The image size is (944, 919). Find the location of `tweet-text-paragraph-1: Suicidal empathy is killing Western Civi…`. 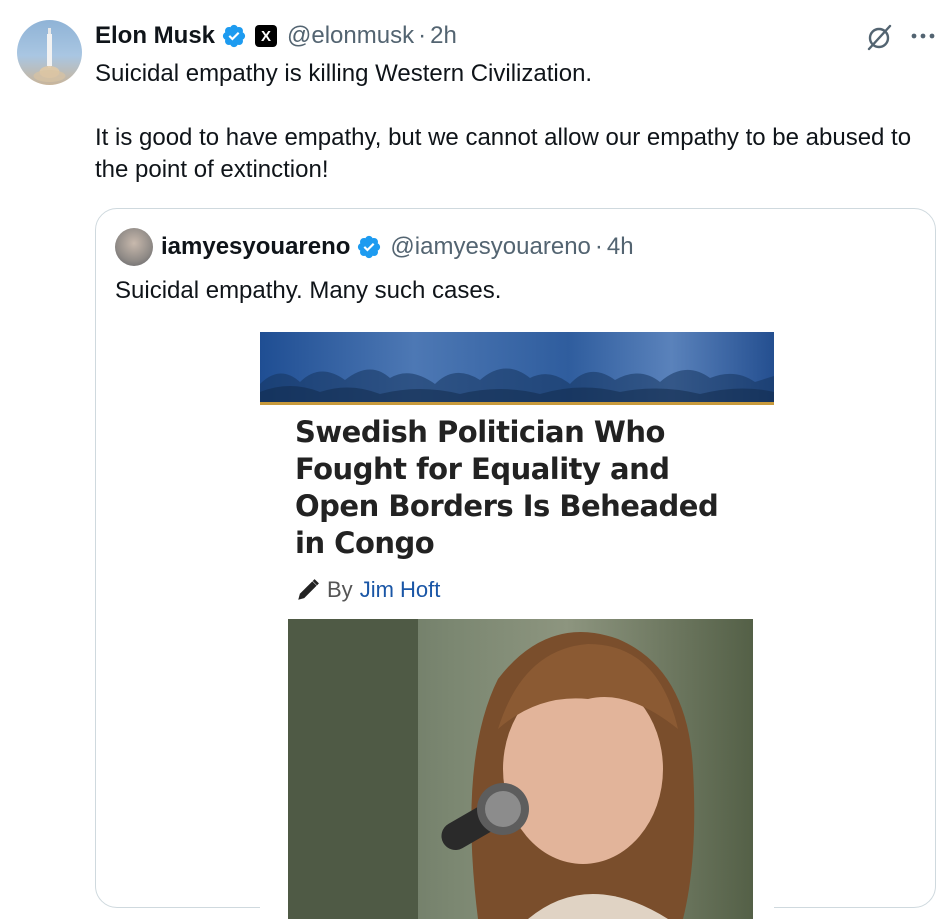

tweet-text-paragraph-1: Suicidal empathy is killing Western Civi… is located at coordinates (344, 73).